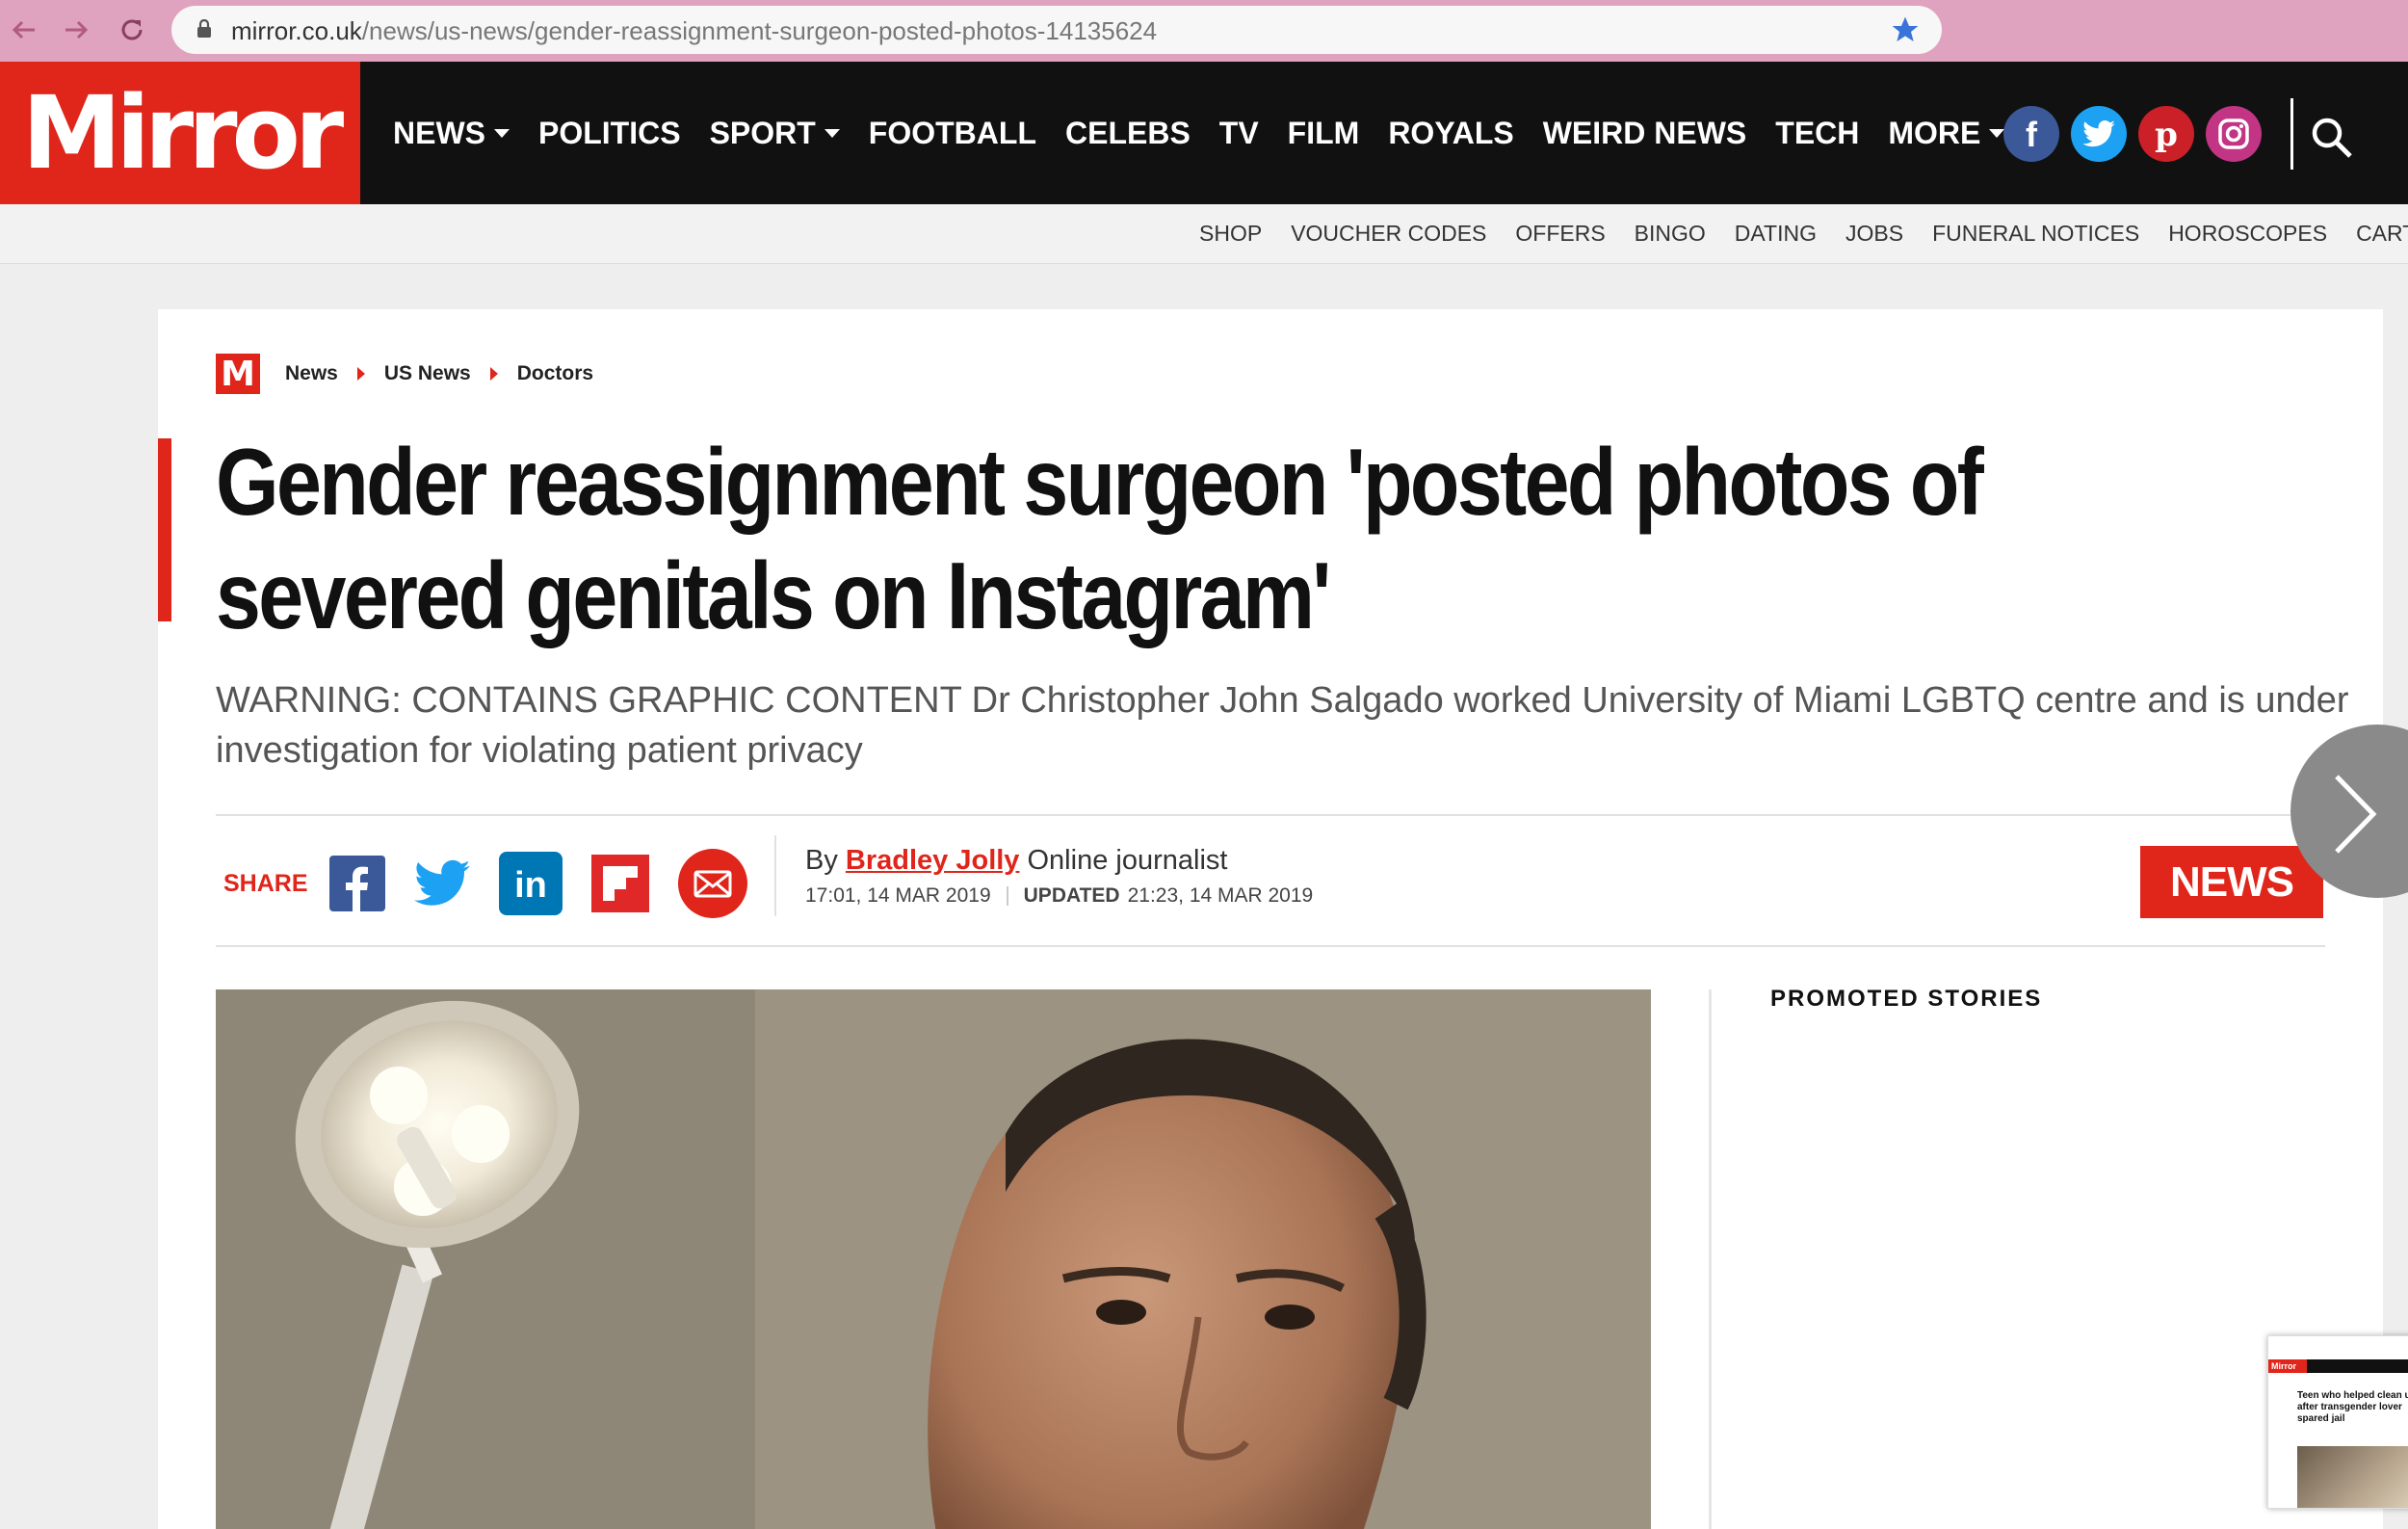 The width and height of the screenshot is (2408, 1529). I want to click on subnav-item-voucher-codes: VOUCHER CODES, so click(1388, 234).